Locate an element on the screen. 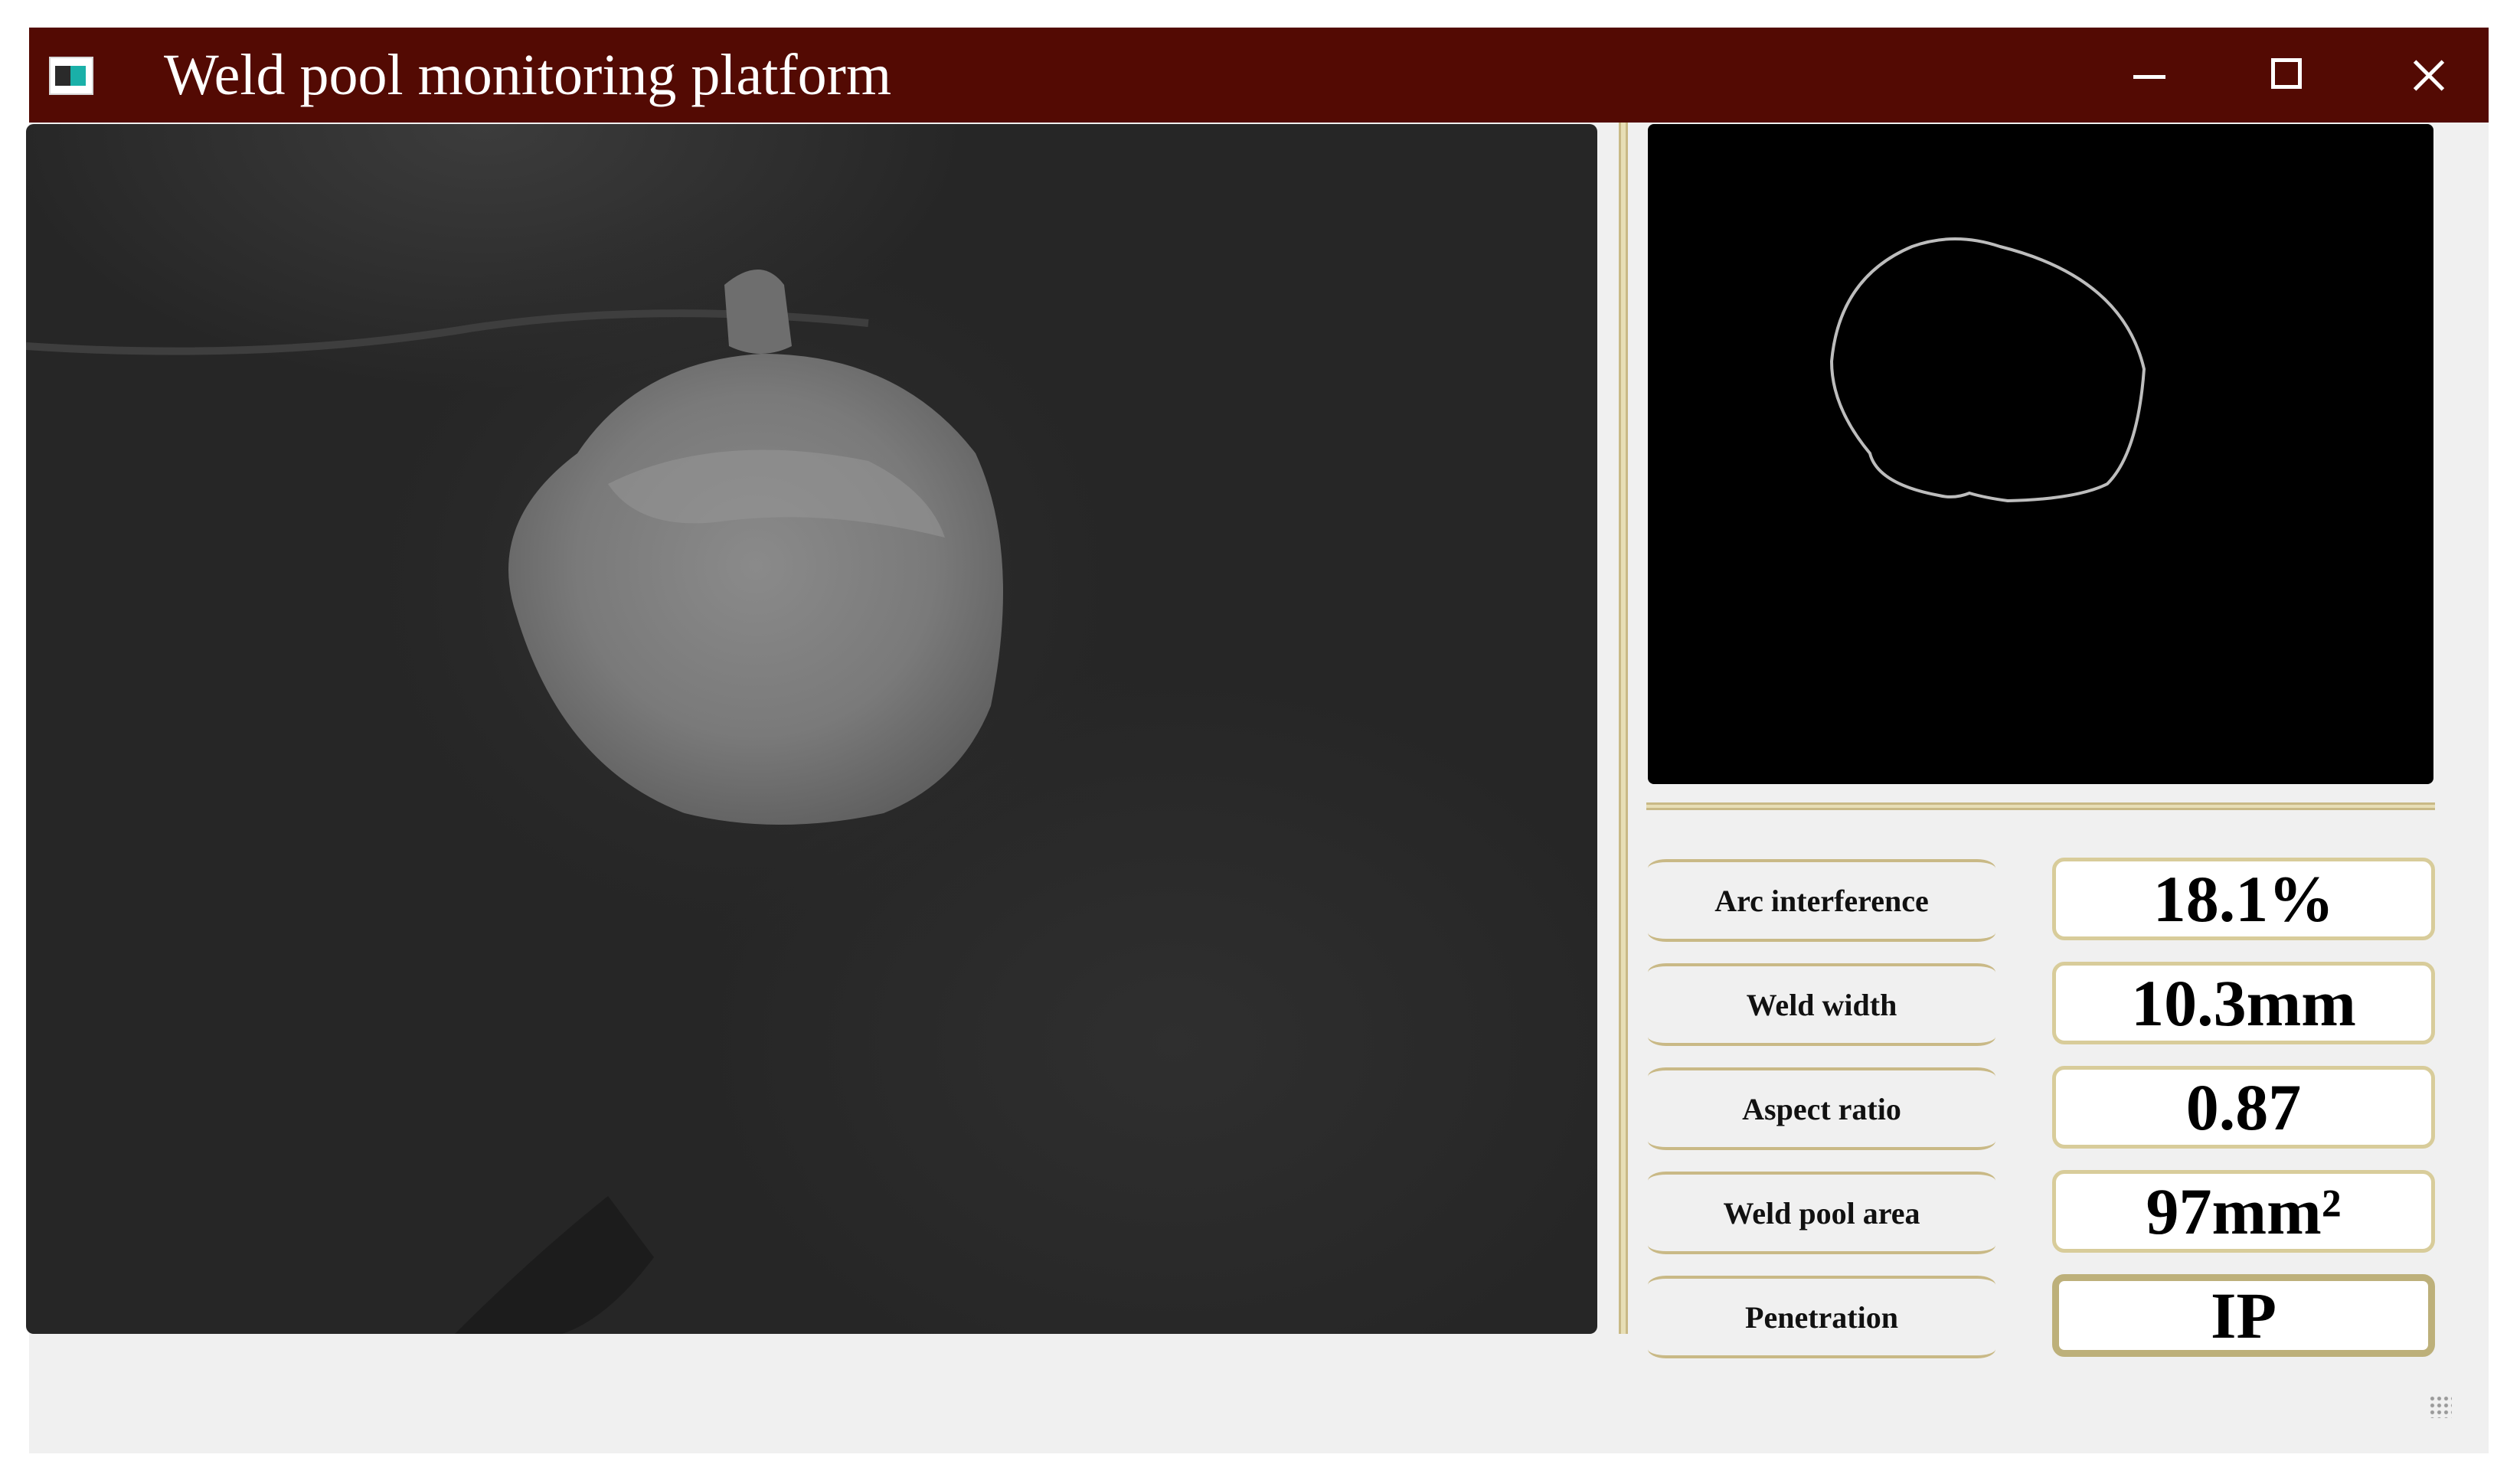  resize-grip-icon is located at coordinates (2440, 1406).